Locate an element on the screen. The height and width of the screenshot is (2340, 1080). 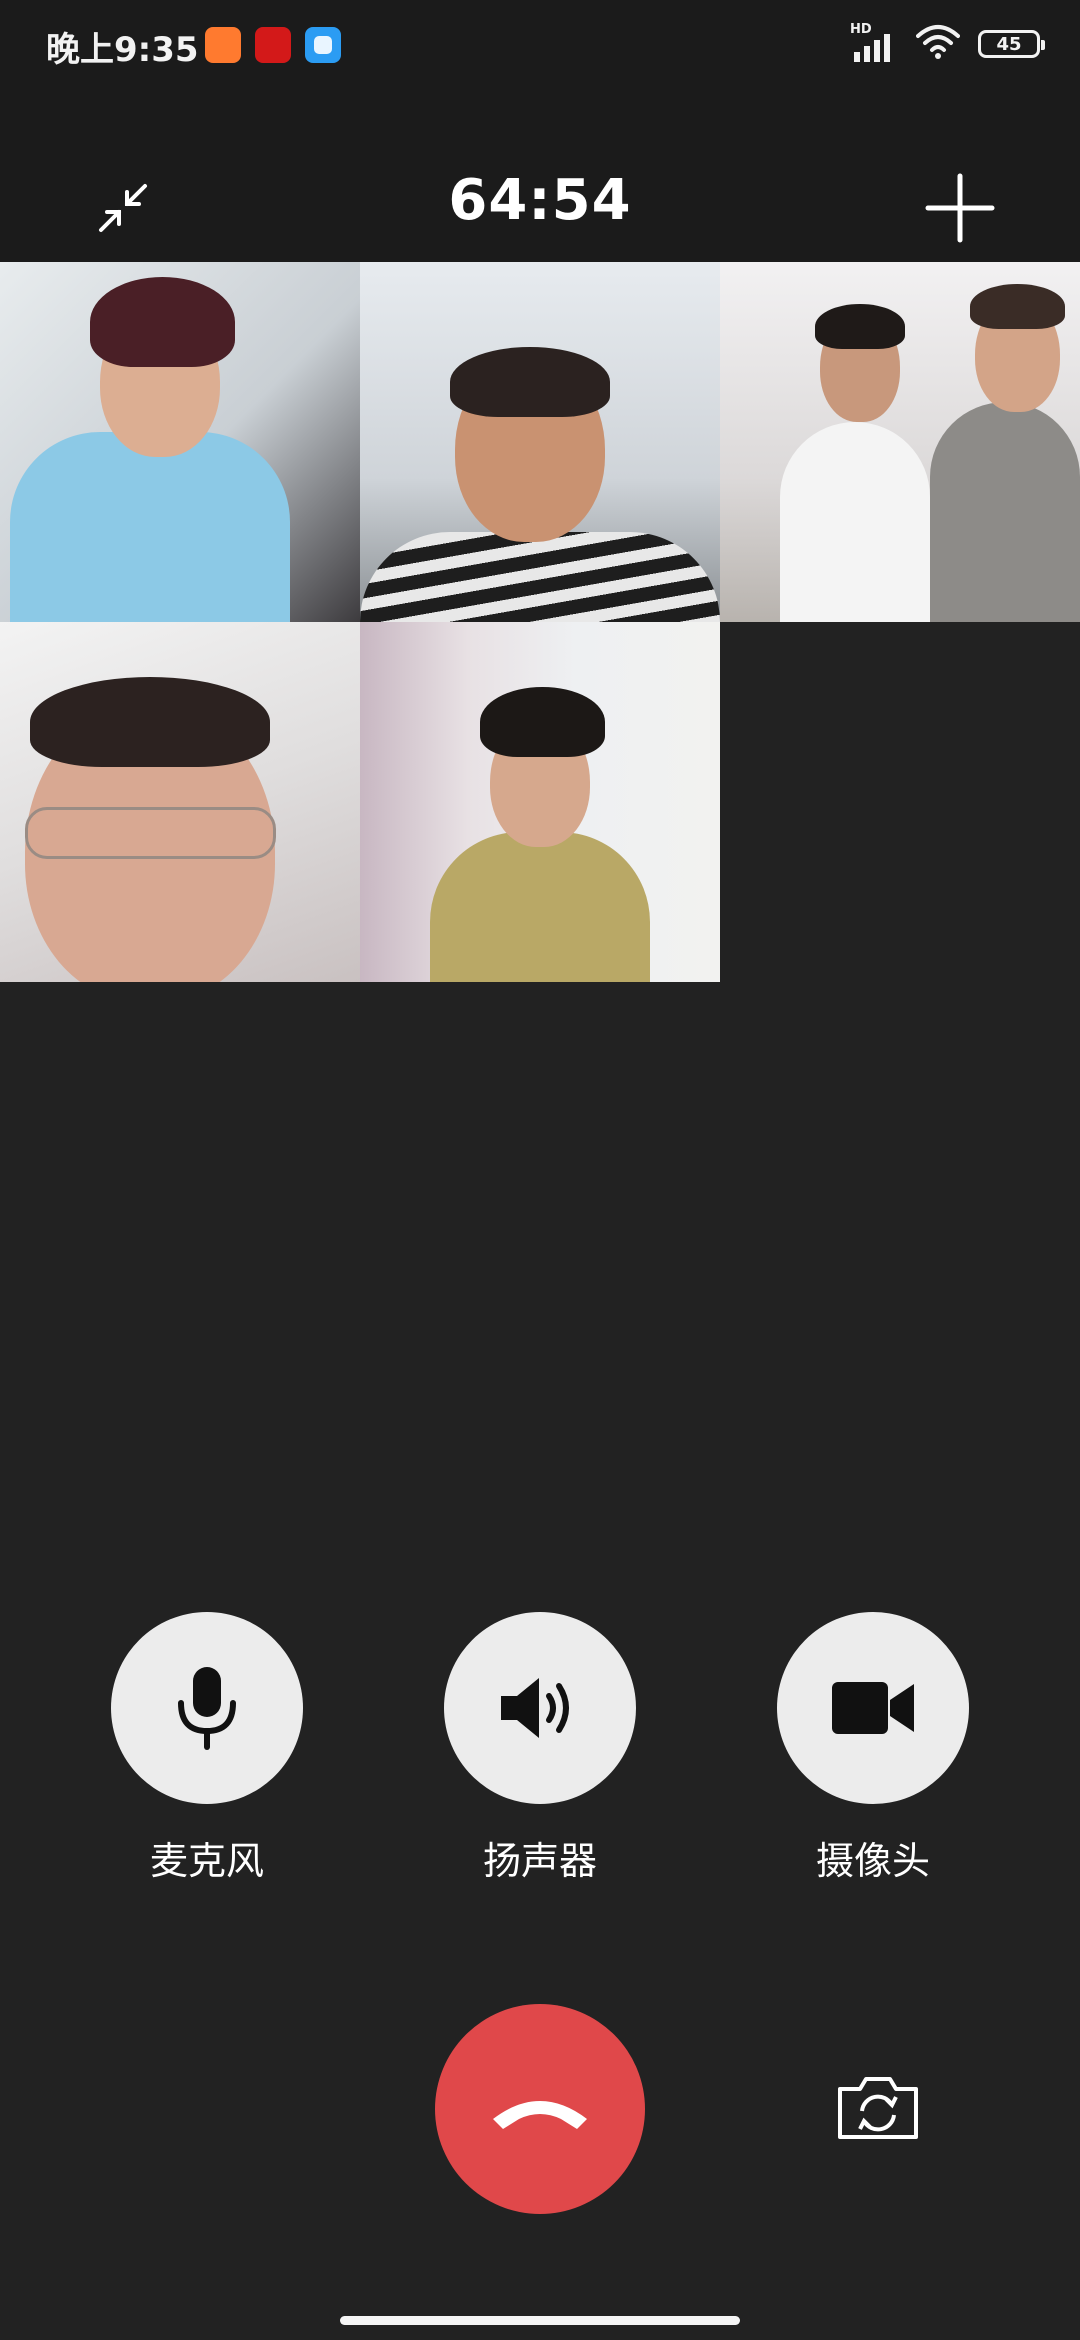
status-bar: 晚上9:35 HD 45 is located at coordinates (540, 45).